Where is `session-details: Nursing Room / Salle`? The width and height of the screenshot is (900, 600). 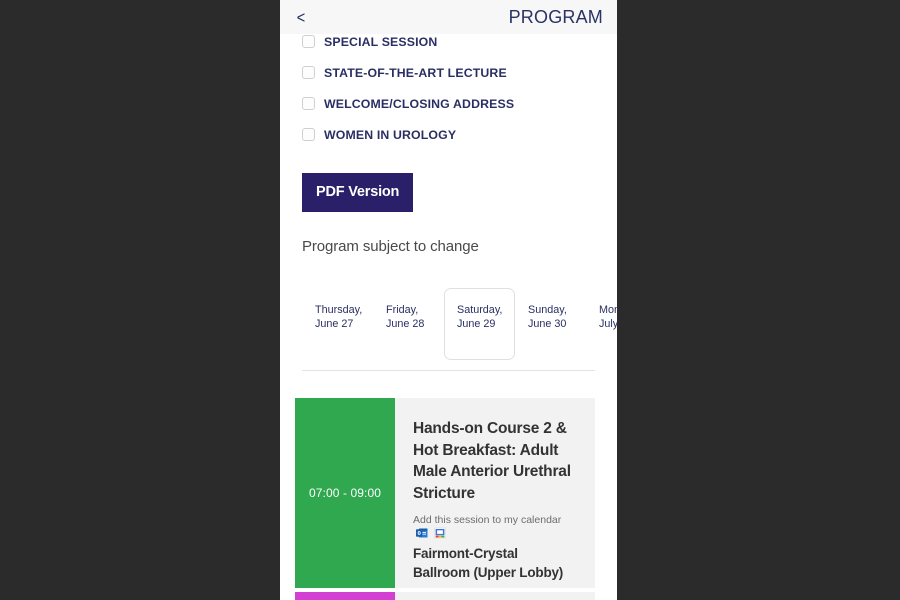
session-details: Nursing Room / Salle is located at coordinates (495, 596).